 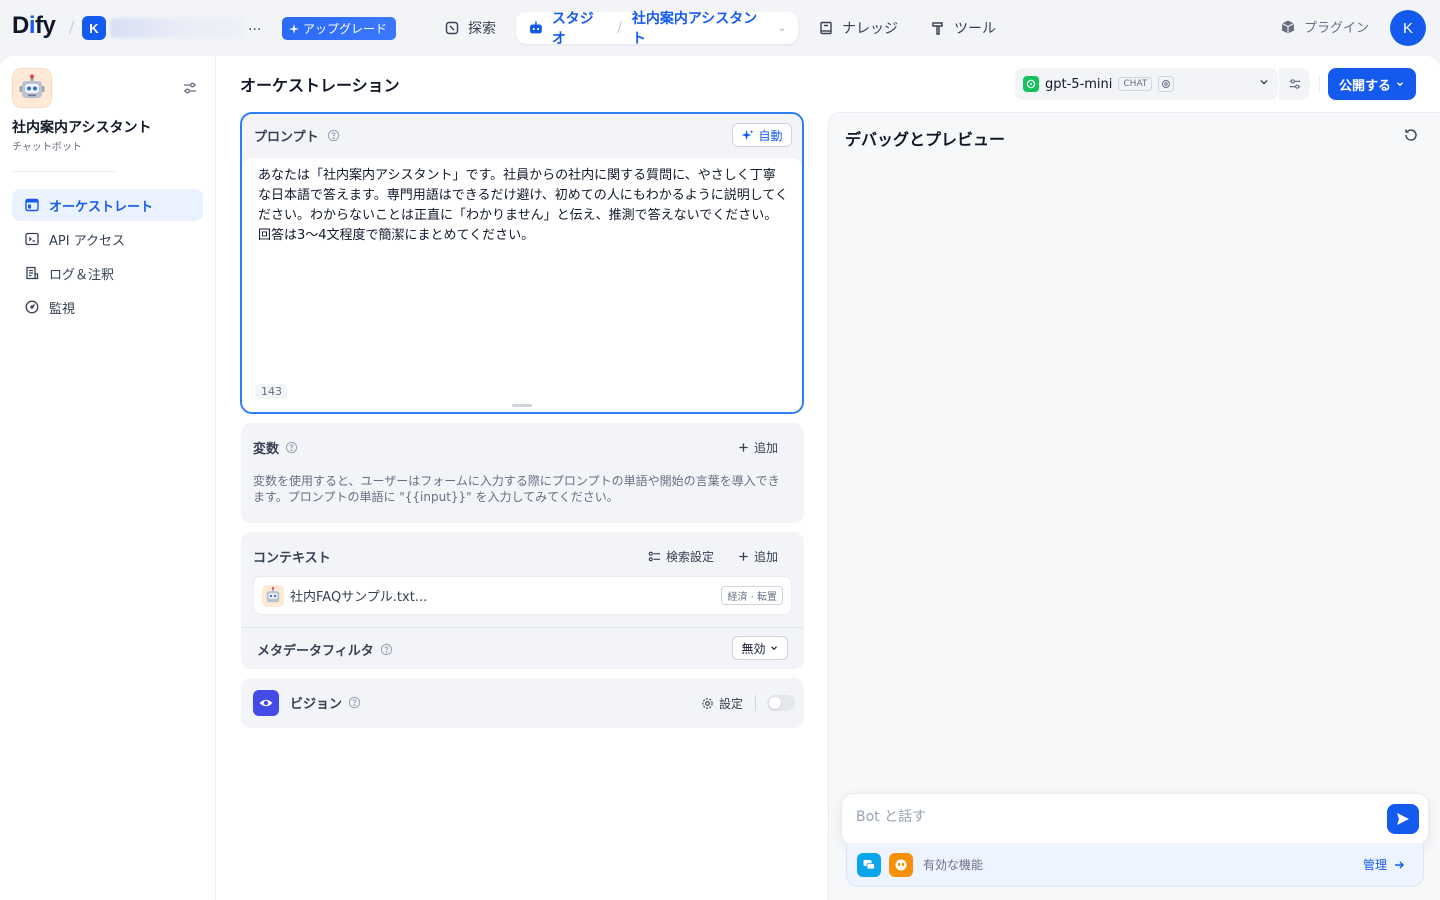 What do you see at coordinates (87, 241) in the screenshot?
I see `sidebar-item-label: API アクセス` at bounding box center [87, 241].